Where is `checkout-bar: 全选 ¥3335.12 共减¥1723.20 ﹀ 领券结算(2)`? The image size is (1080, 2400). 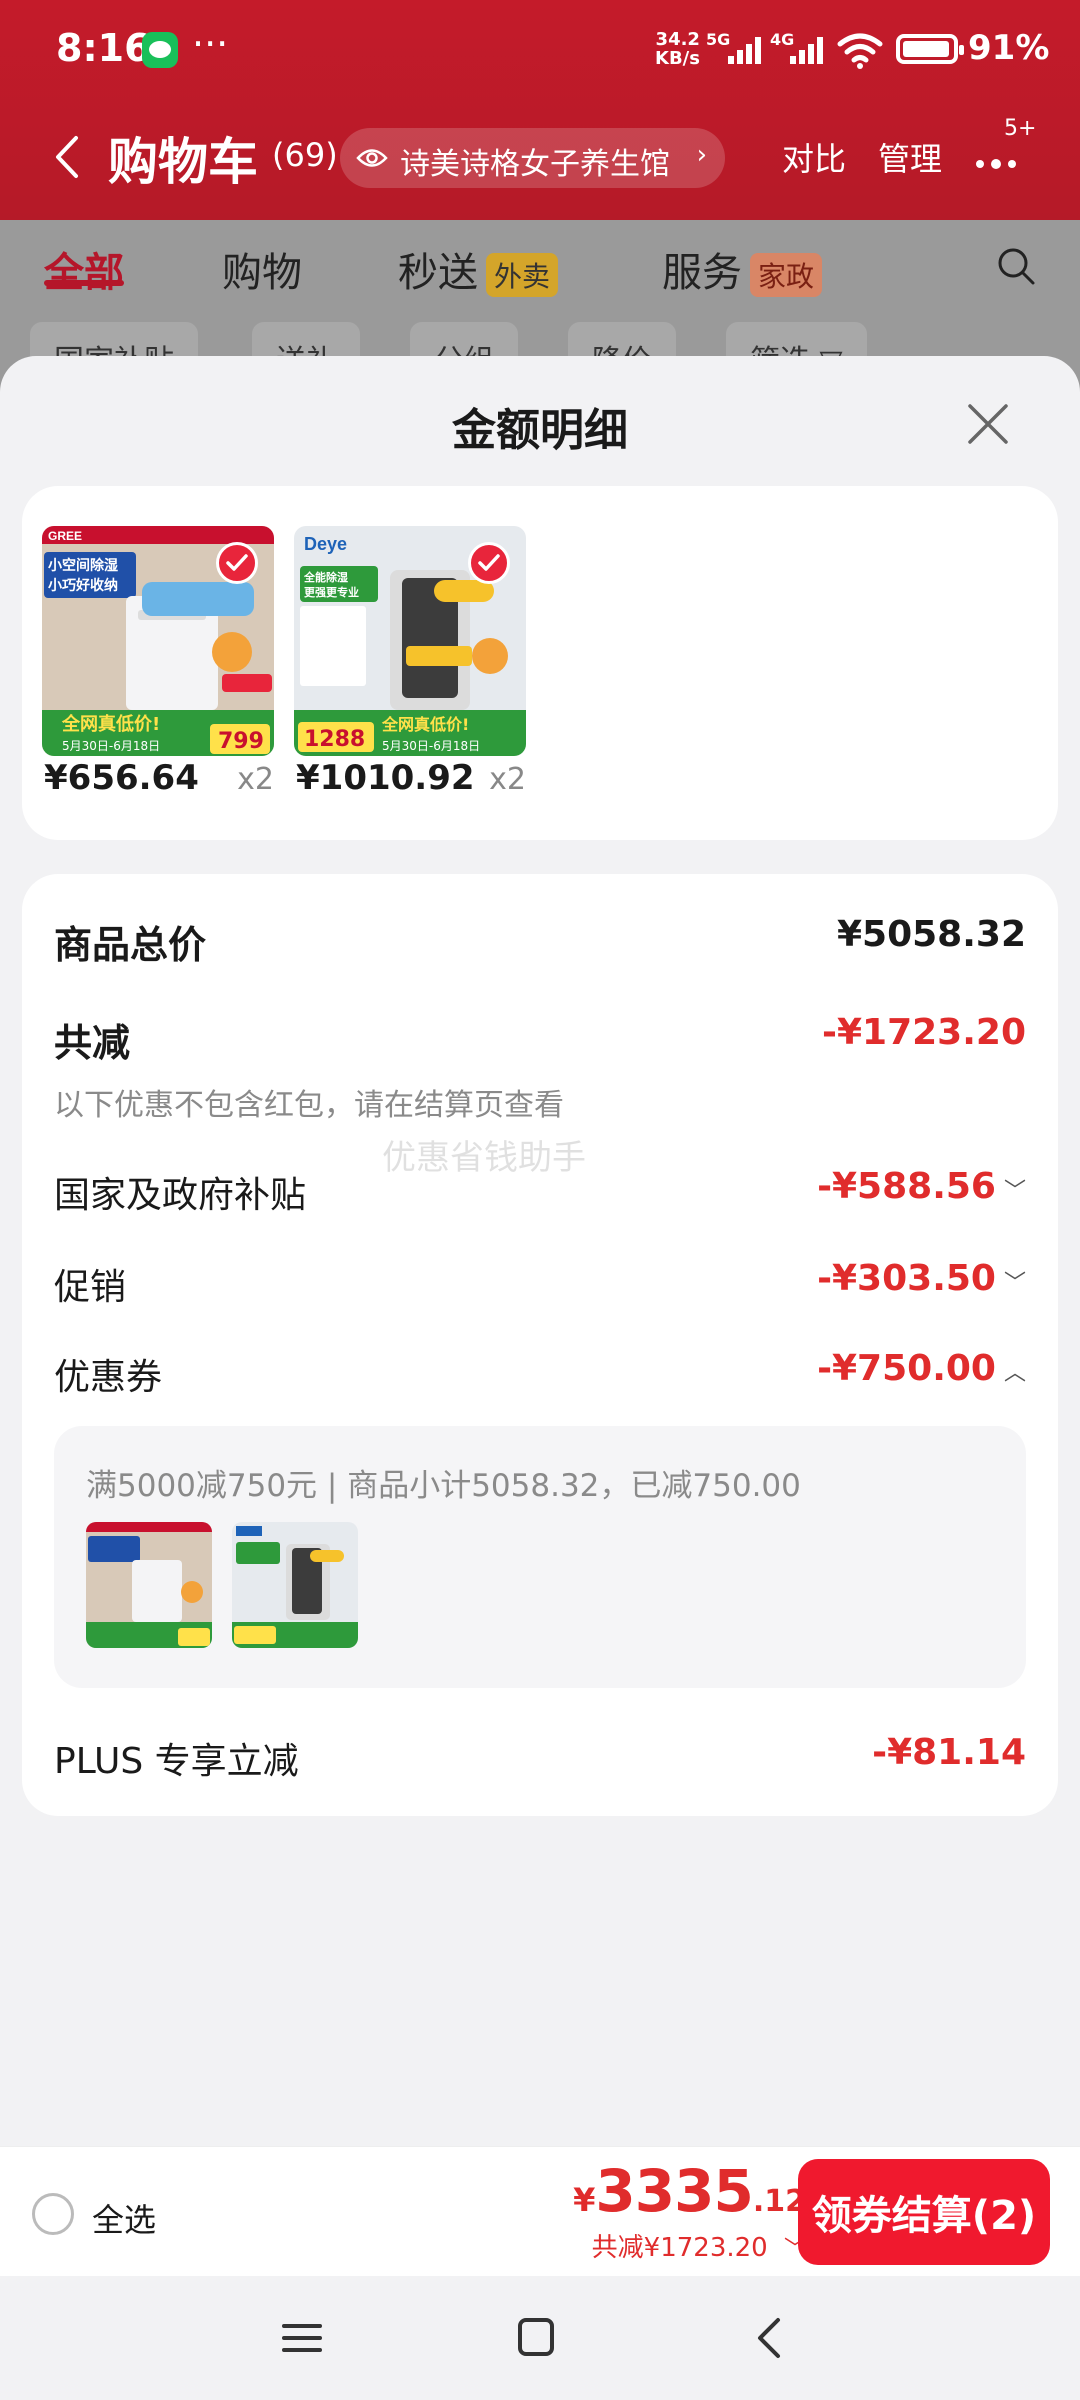
checkout-bar: 全选 ¥3335.12 共减¥1723.20 ﹀ 领券结算(2) is located at coordinates (540, 2211).